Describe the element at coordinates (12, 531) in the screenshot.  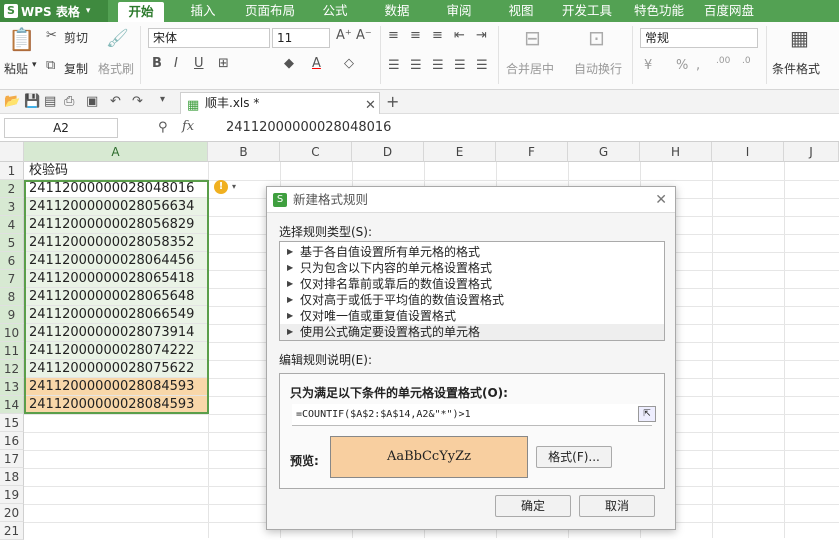
I see `row-header: 21` at that location.